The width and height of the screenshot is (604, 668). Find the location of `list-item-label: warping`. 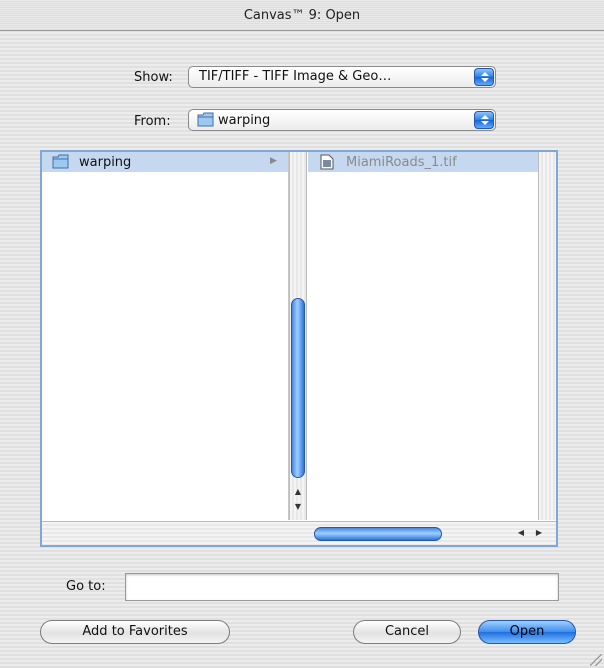

list-item-label: warping is located at coordinates (105, 162).